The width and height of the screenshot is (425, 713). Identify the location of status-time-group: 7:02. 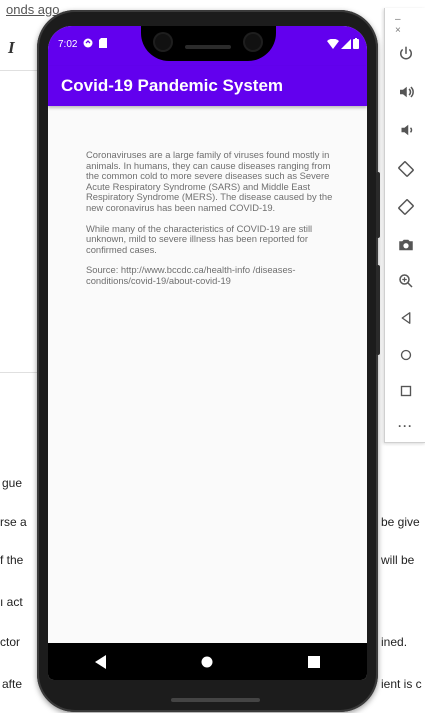
(83, 44).